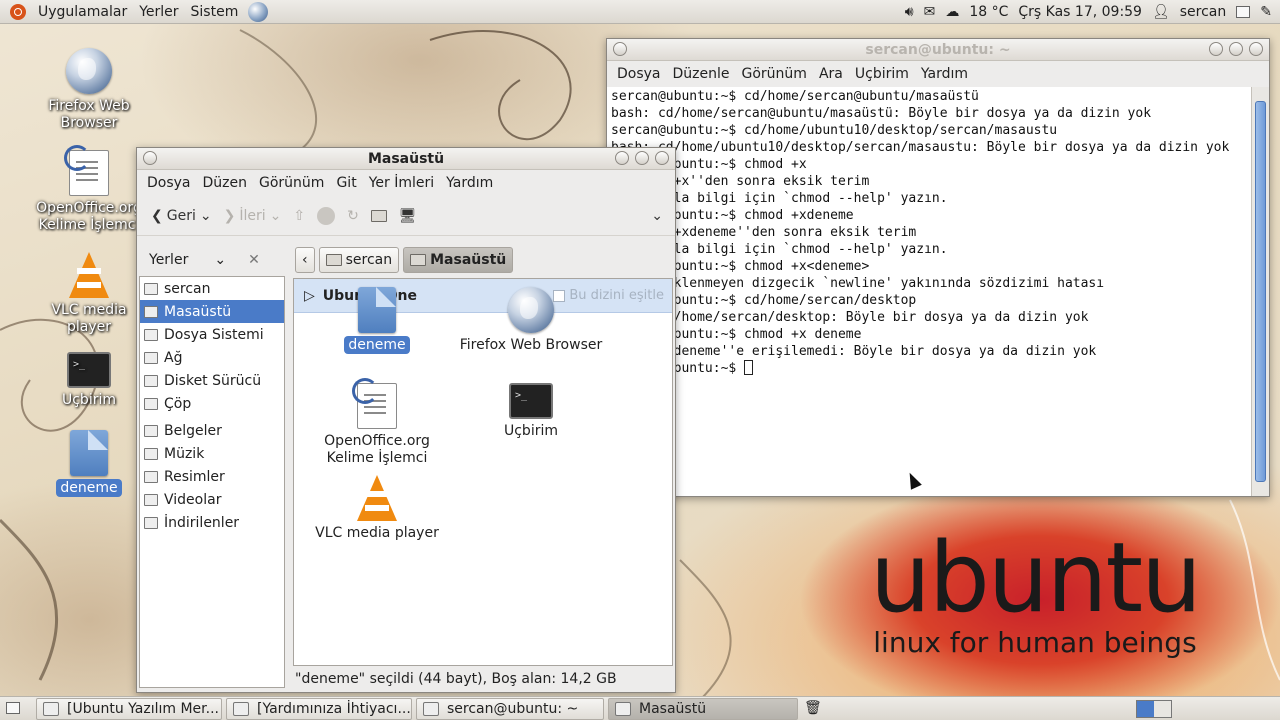 This screenshot has height=720, width=1280. What do you see at coordinates (639, 74) in the screenshot?
I see `terminal-menu-file: Dosya` at bounding box center [639, 74].